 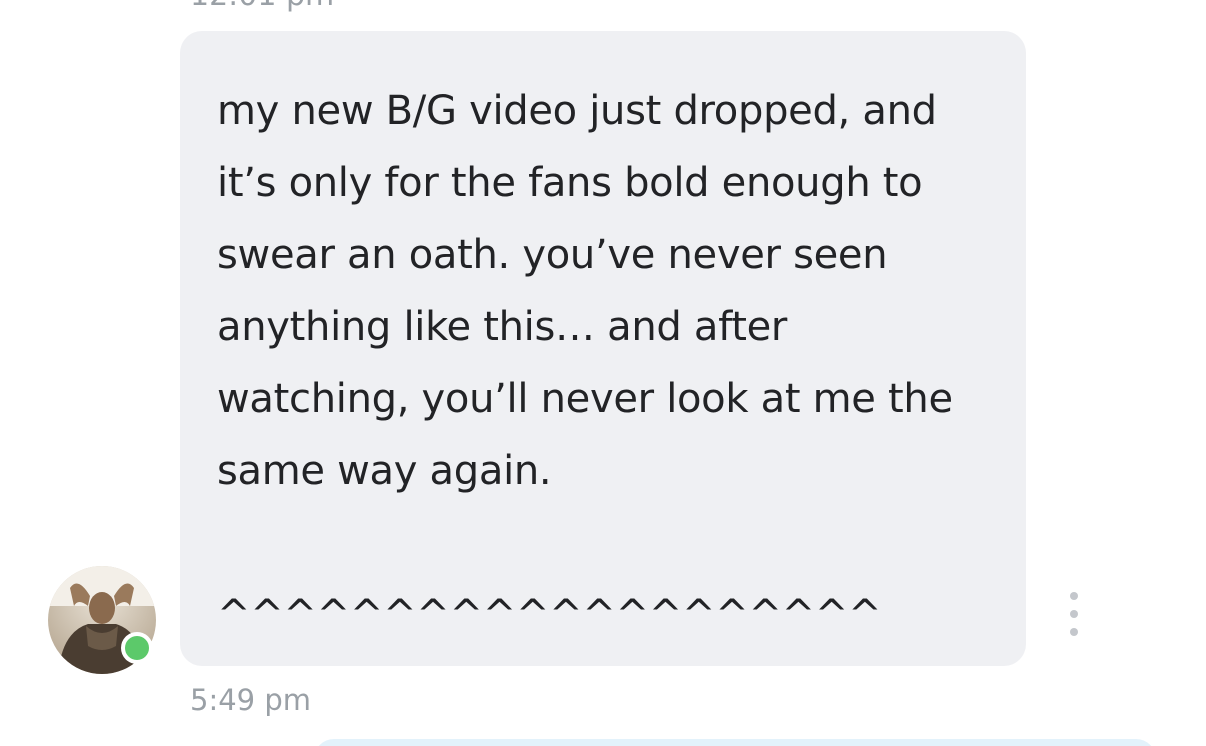 What do you see at coordinates (102, 620) in the screenshot?
I see `sender-avatar` at bounding box center [102, 620].